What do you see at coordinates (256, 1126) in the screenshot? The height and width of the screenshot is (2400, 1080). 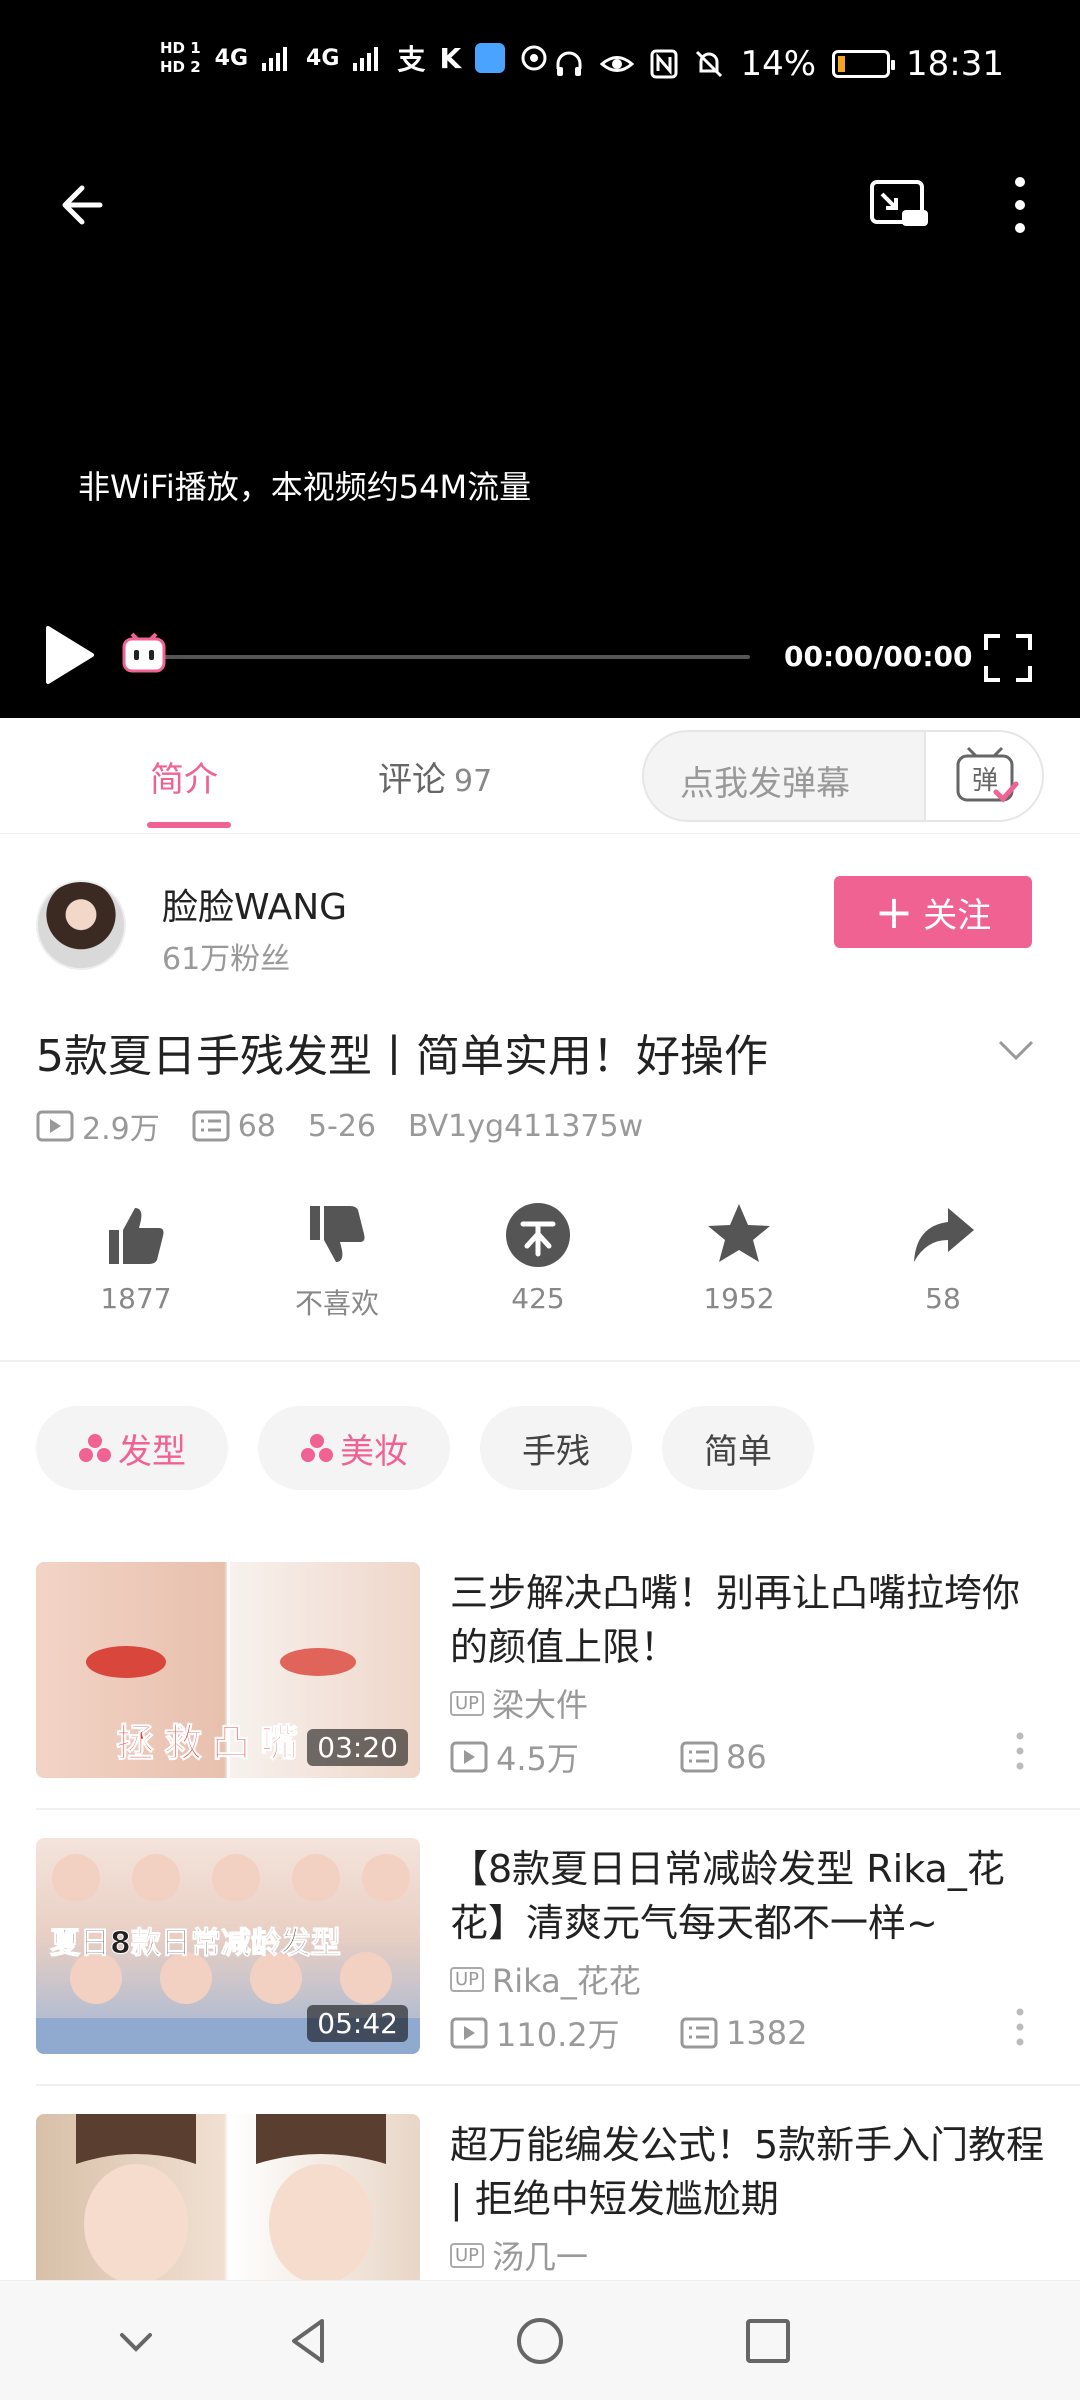 I see `danmaku-count: 68` at bounding box center [256, 1126].